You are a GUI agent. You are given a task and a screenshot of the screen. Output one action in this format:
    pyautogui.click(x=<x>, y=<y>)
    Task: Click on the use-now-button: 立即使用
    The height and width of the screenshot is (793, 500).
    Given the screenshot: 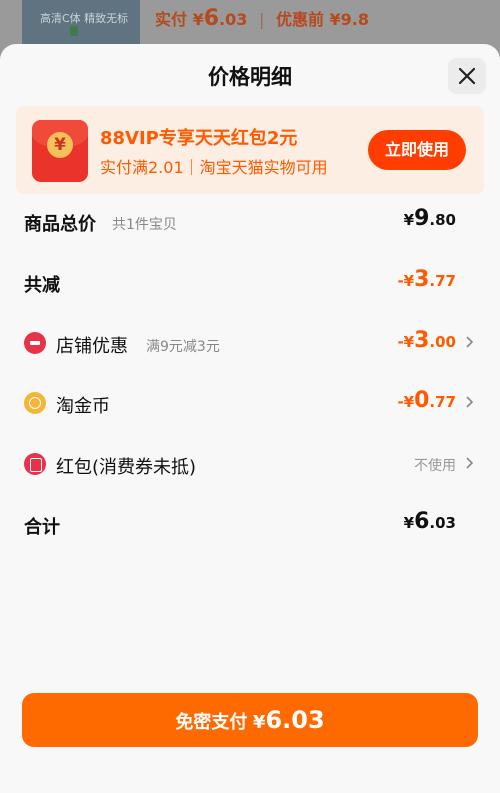 What is the action you would take?
    pyautogui.click(x=417, y=150)
    